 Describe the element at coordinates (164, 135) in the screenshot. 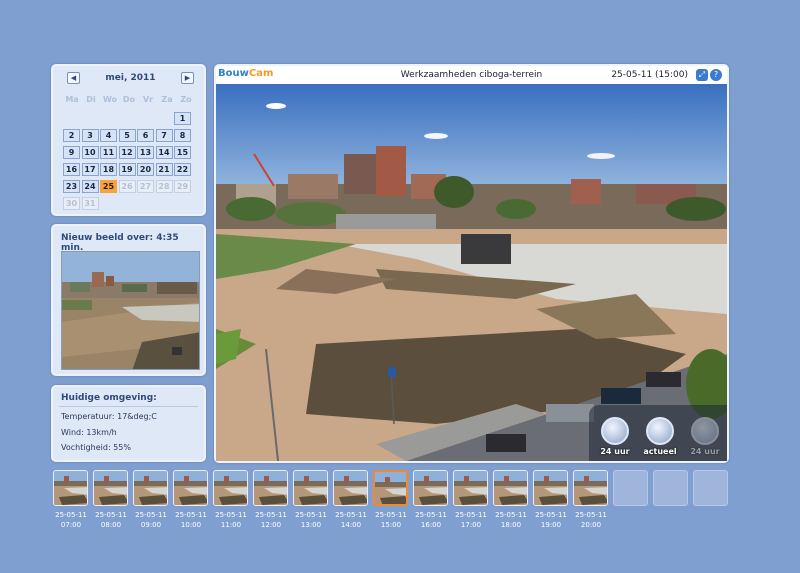

I see `calendar-day: 7` at that location.